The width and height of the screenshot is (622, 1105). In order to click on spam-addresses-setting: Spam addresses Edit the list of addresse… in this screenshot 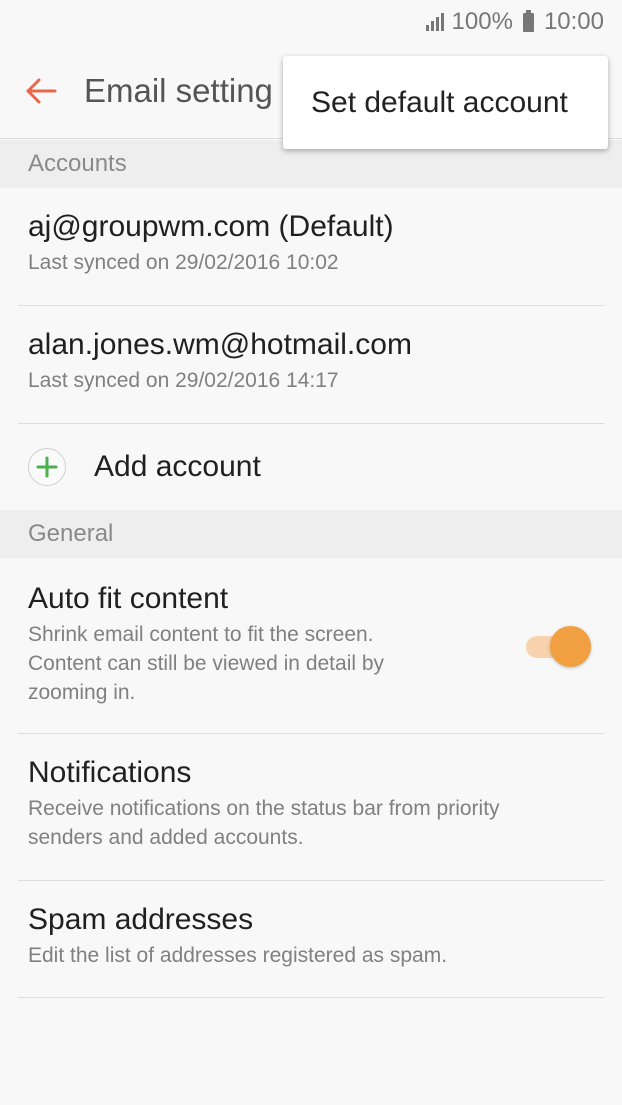, I will do `click(311, 936)`.